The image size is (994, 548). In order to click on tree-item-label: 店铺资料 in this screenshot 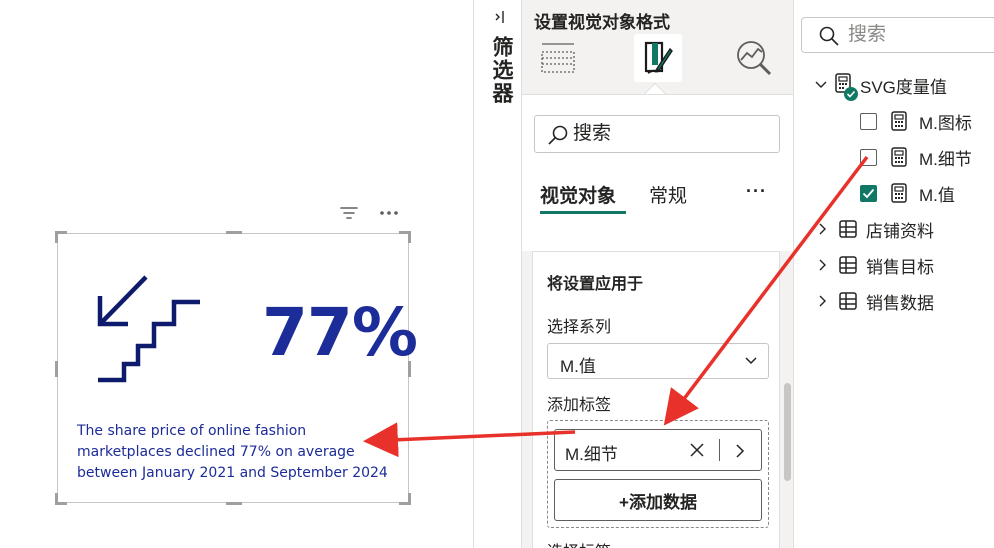, I will do `click(900, 231)`.